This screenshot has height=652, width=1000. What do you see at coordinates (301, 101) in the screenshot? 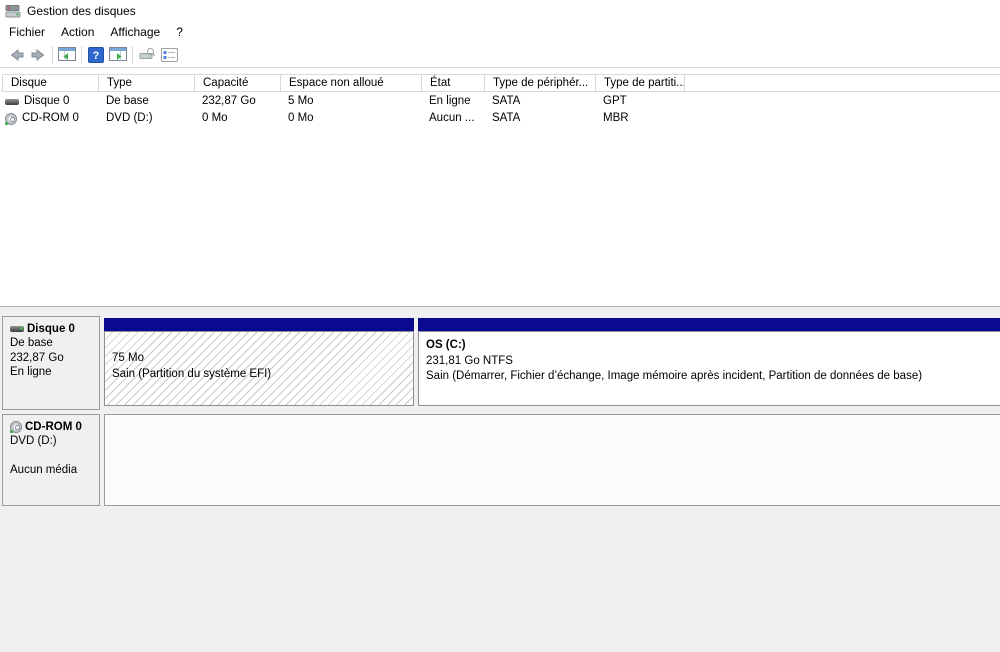
I see `cell-espace: 5 Mo` at bounding box center [301, 101].